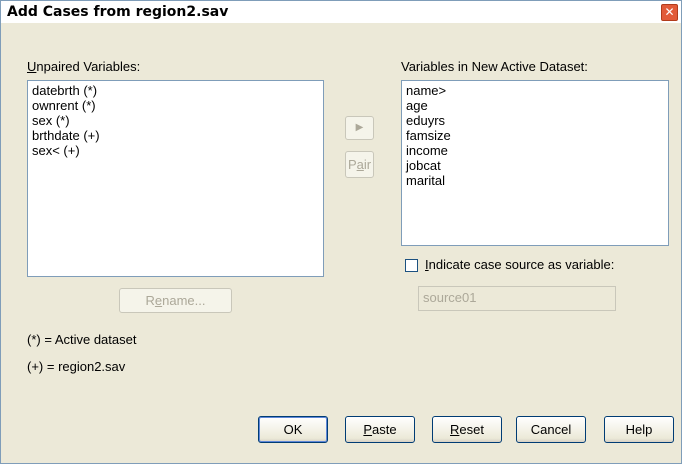 The image size is (682, 464). Describe the element at coordinates (175, 135) in the screenshot. I see `list-item: brthdate (+)` at that location.